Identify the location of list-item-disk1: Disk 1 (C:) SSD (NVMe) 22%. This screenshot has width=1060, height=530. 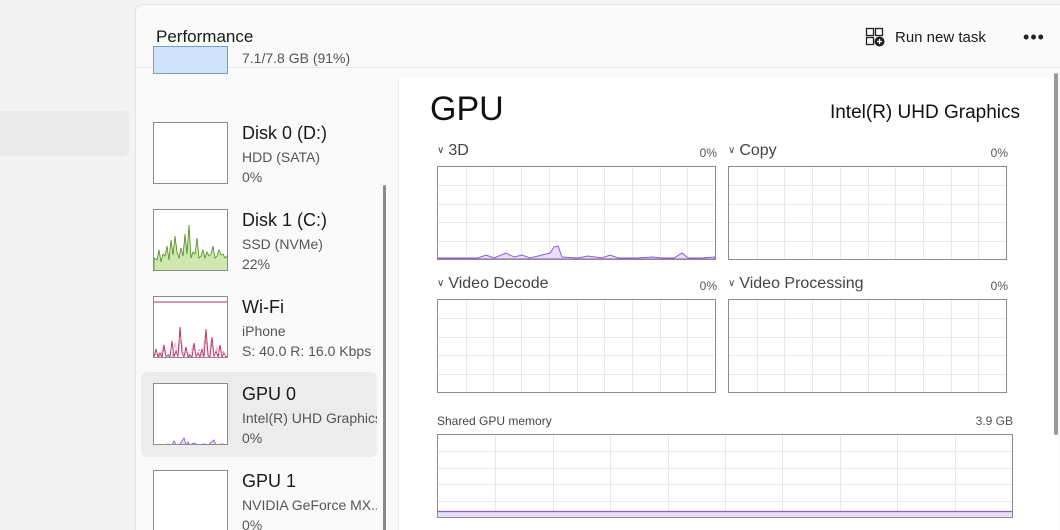
(259, 240).